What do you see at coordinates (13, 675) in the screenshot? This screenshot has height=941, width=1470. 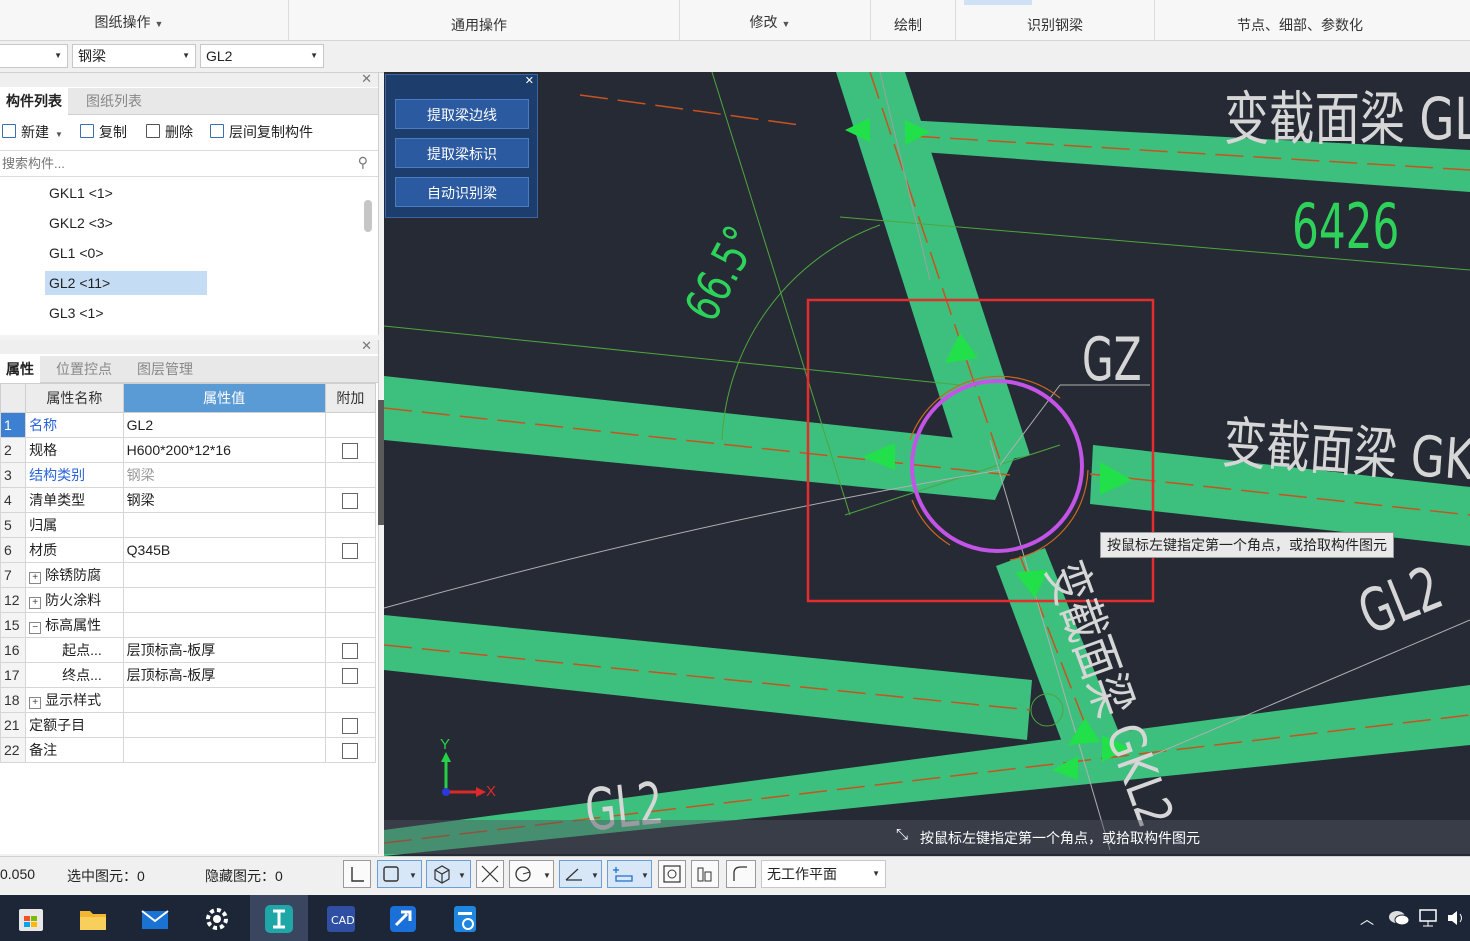 I see `row-number: 17` at bounding box center [13, 675].